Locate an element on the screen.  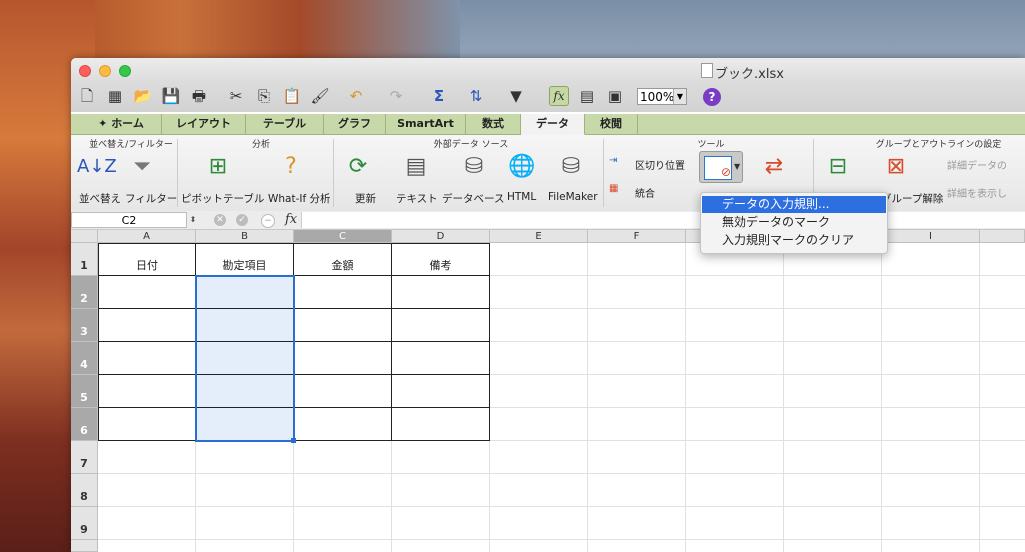
show-detail-label: 詳細を表示し is located at coordinates (977, 192).